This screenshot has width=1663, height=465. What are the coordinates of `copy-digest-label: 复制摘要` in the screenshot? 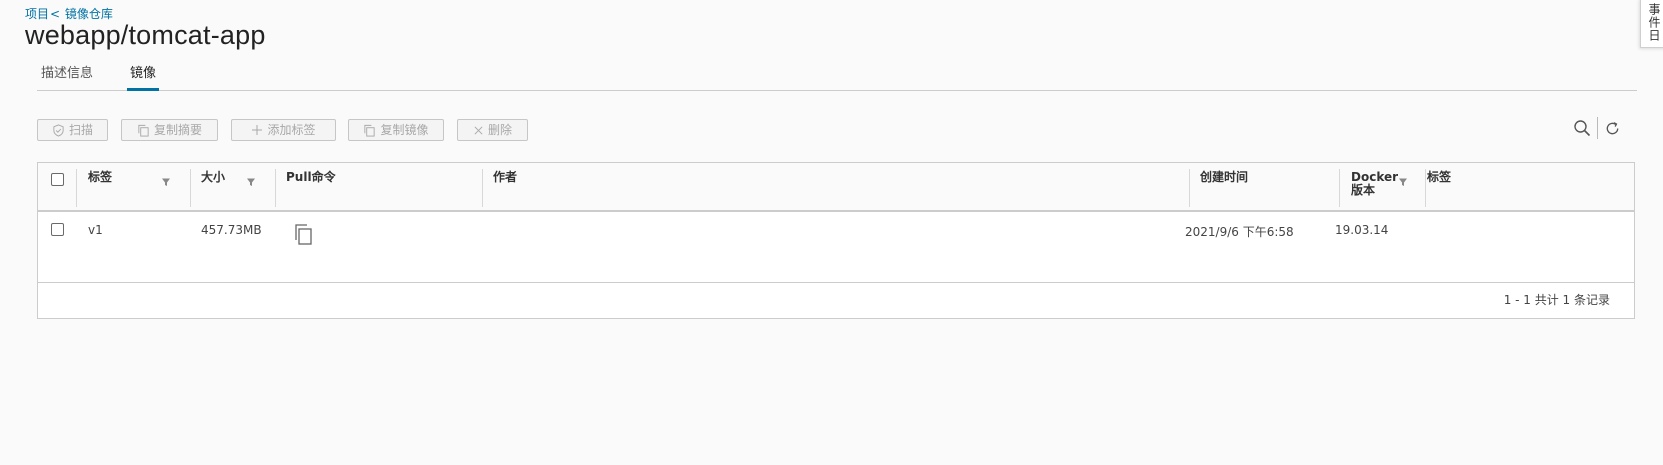 It's located at (177, 130).